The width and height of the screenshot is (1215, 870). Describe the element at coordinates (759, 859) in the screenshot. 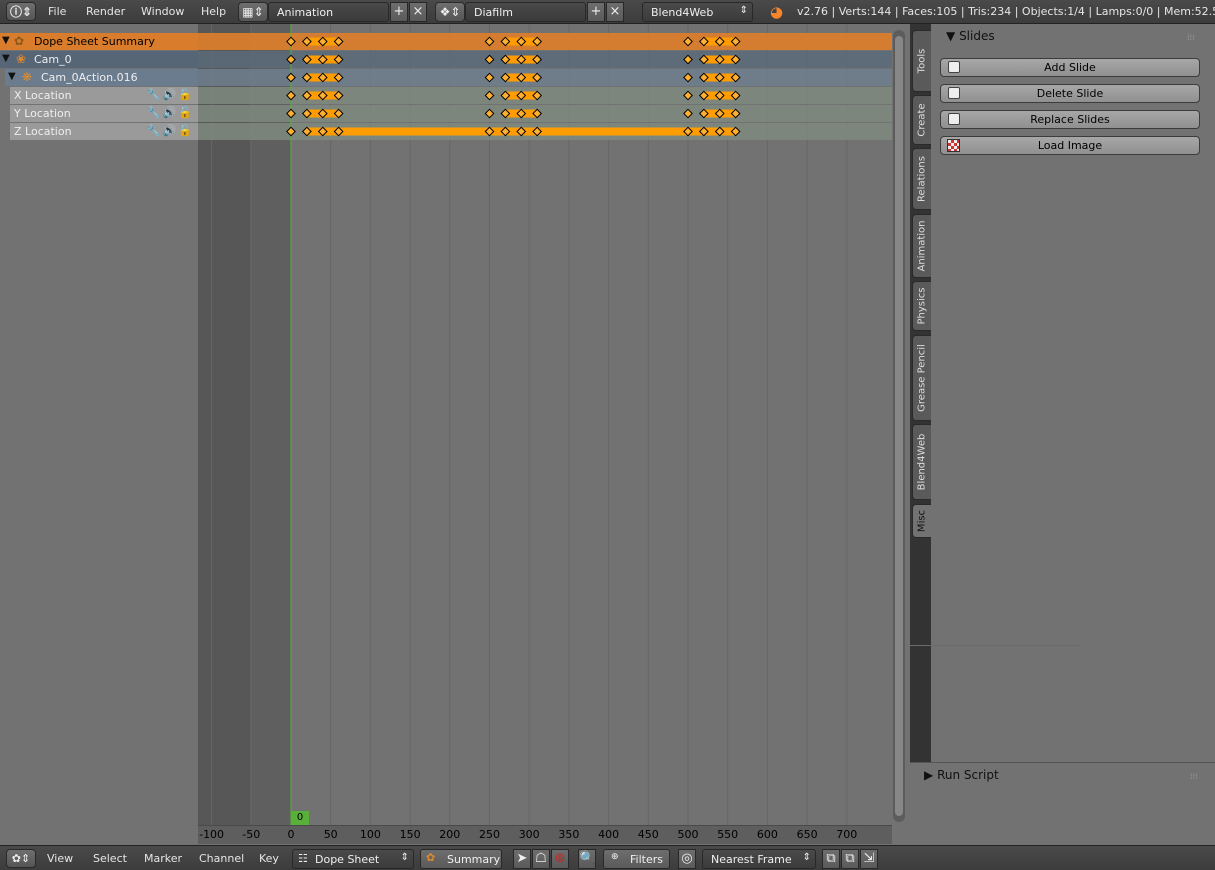

I see `snap-select: Nearest Frame ⇕` at that location.